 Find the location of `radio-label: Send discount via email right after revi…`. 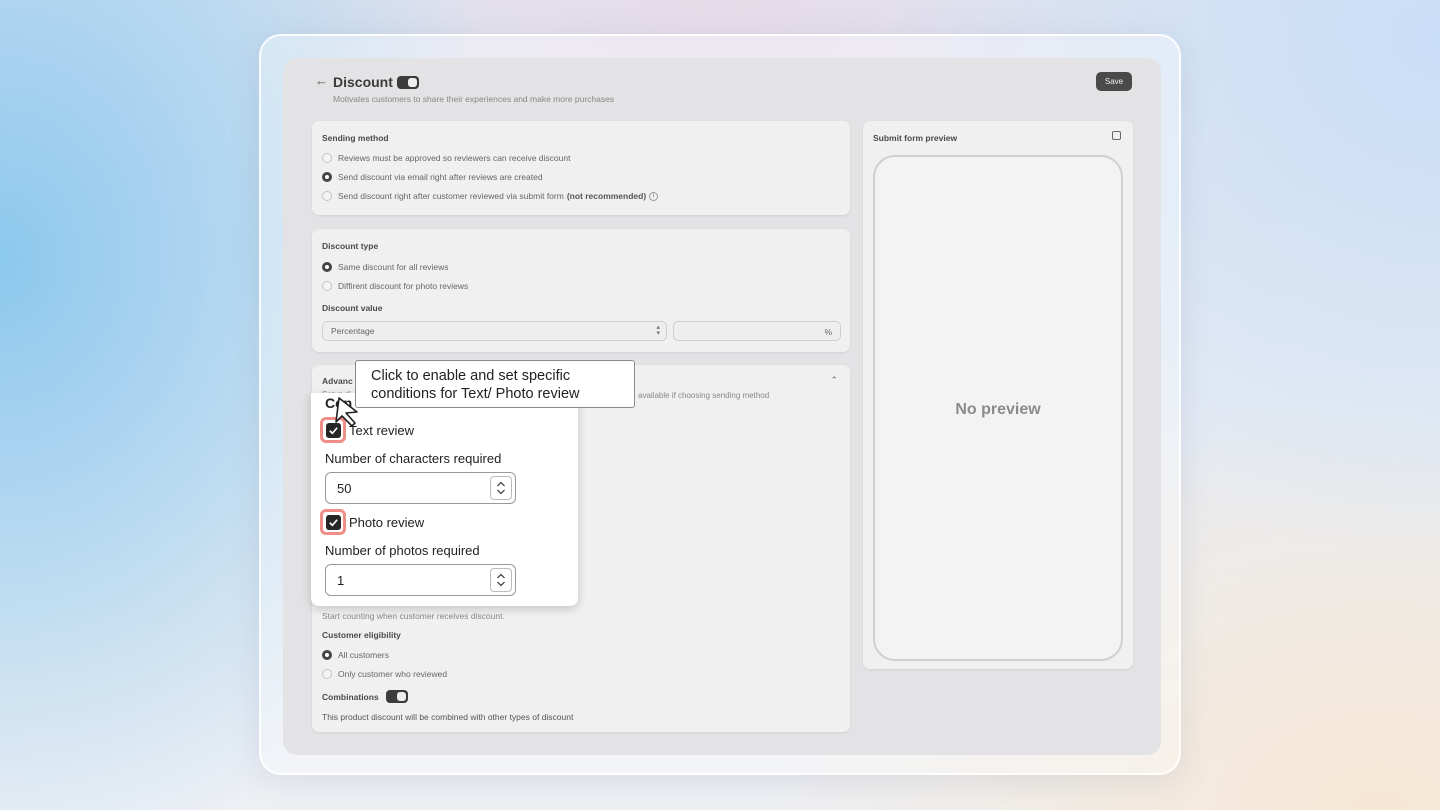

radio-label: Send discount via email right after revi… is located at coordinates (440, 177).